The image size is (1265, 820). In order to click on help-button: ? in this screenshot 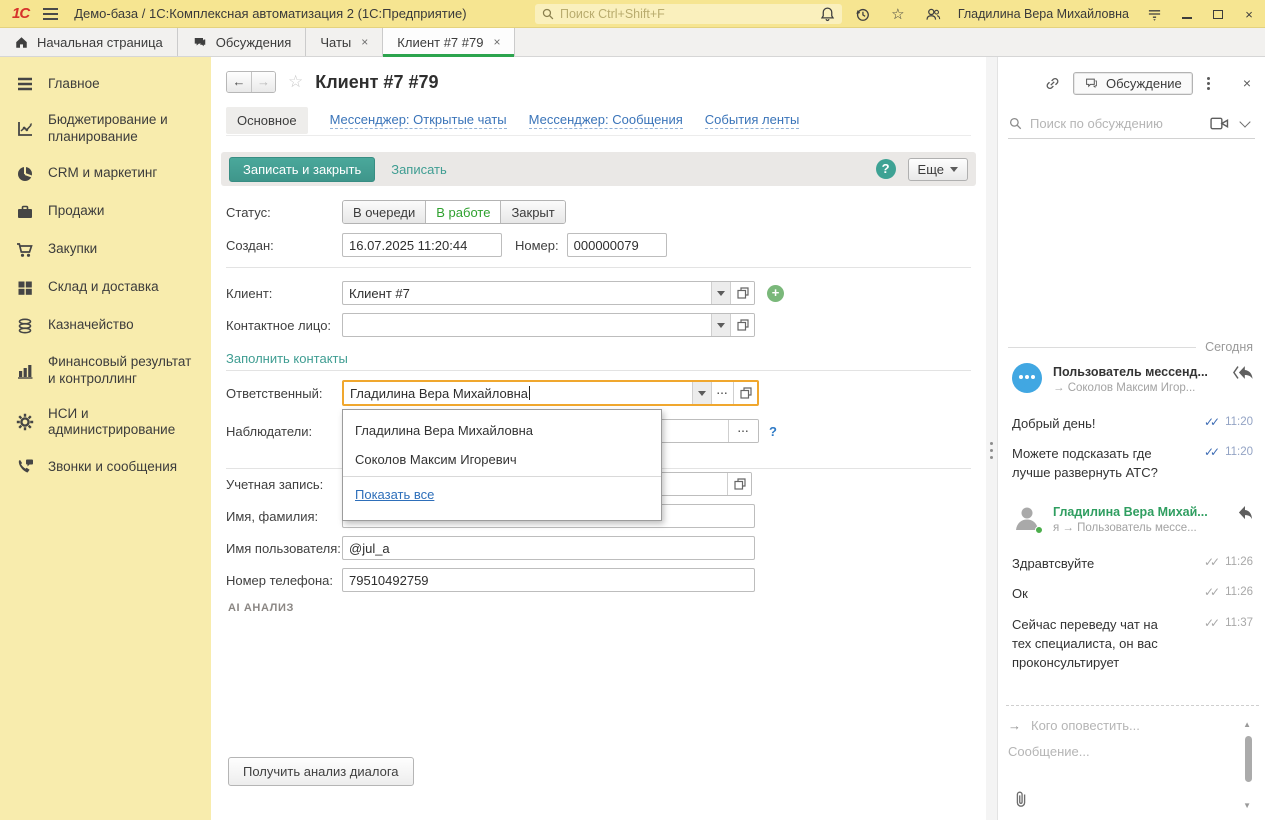, I will do `click(885, 169)`.